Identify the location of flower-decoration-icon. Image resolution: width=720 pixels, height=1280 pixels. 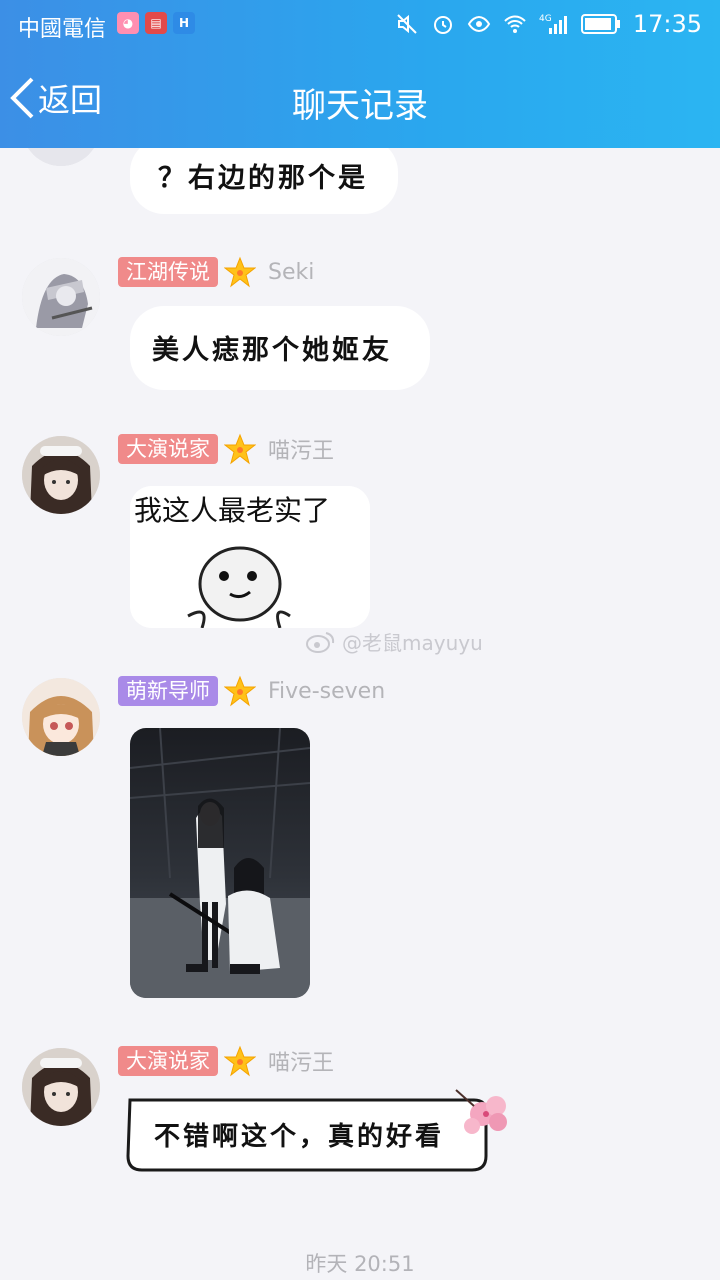
(481, 1111).